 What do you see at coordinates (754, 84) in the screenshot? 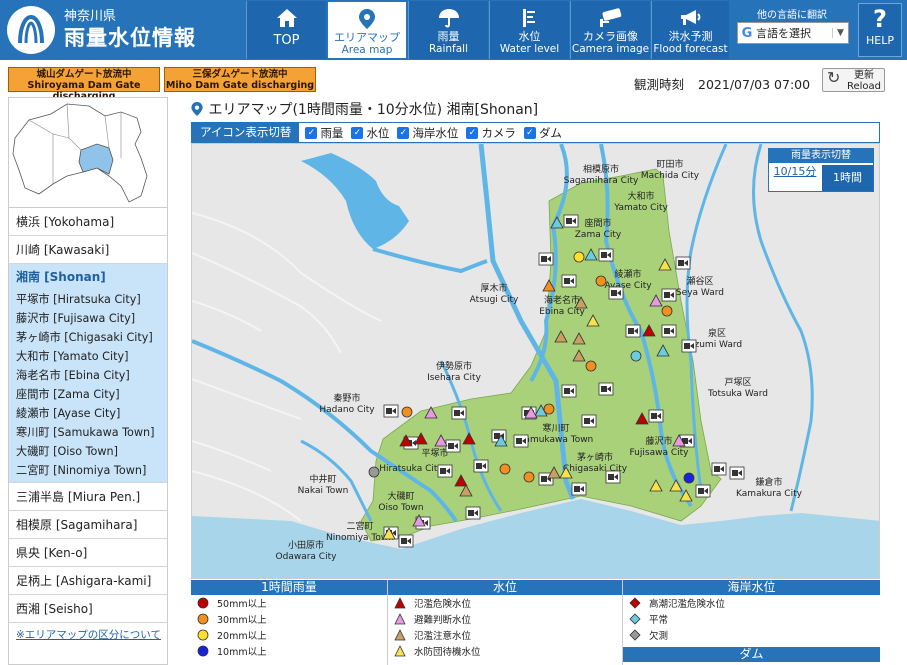
I see `observation-value: 2021/07/03 07:00` at bounding box center [754, 84].